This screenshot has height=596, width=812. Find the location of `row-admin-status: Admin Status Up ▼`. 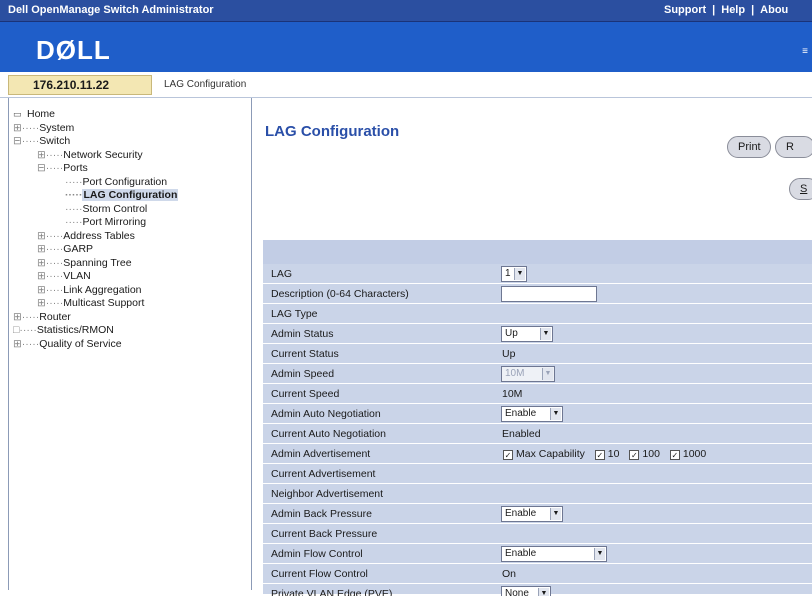

row-admin-status: Admin Status Up ▼ is located at coordinates (537, 334).